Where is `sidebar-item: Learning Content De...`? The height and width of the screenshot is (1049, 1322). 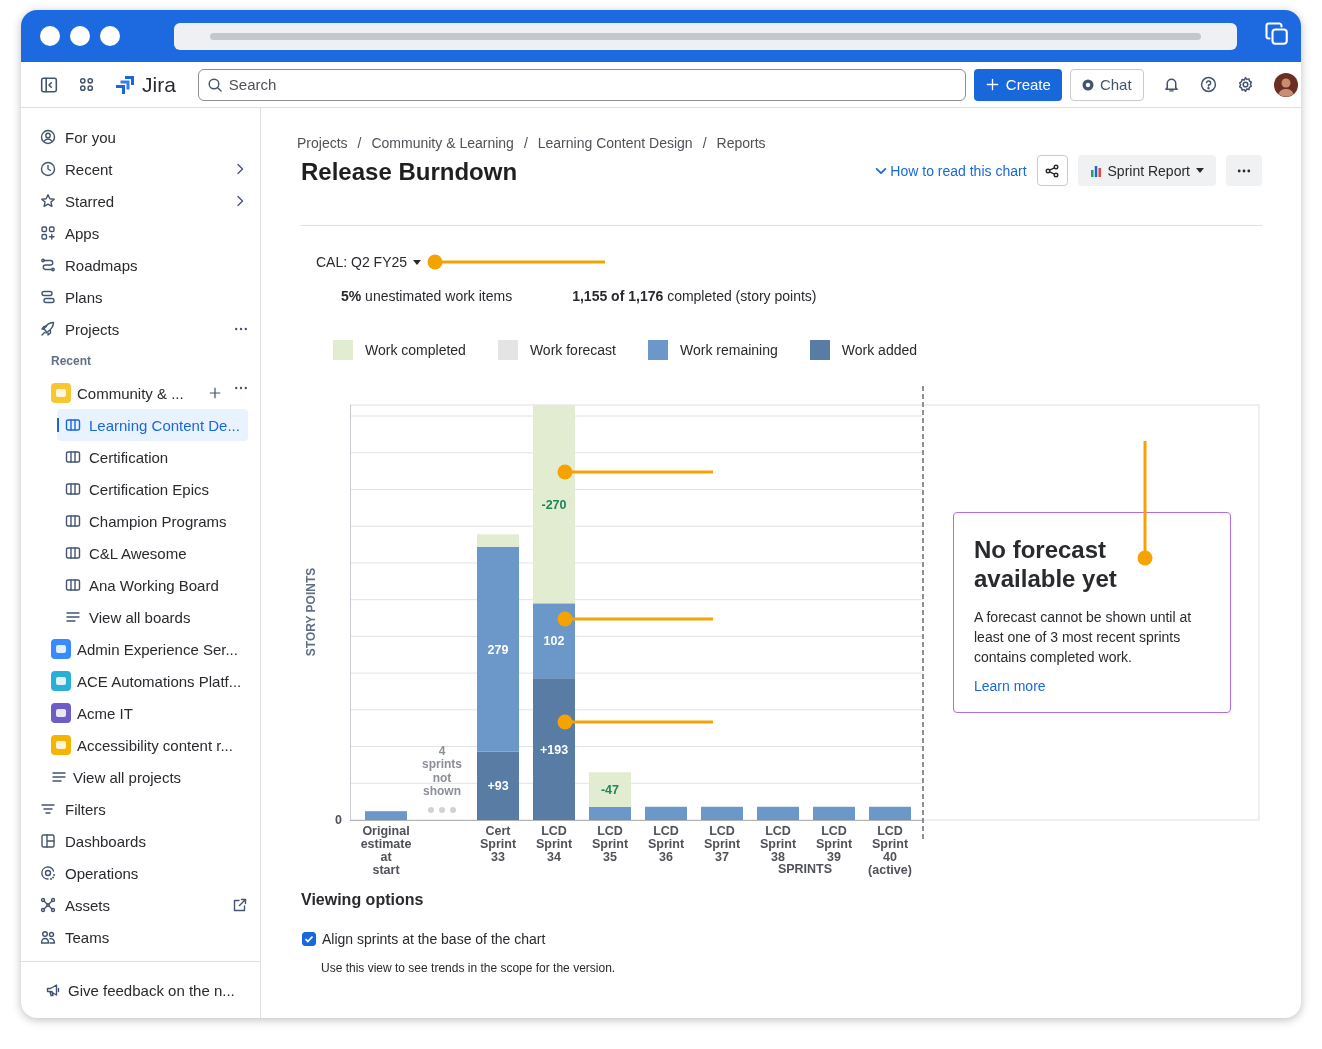
sidebar-item: Learning Content De... is located at coordinates (152, 425).